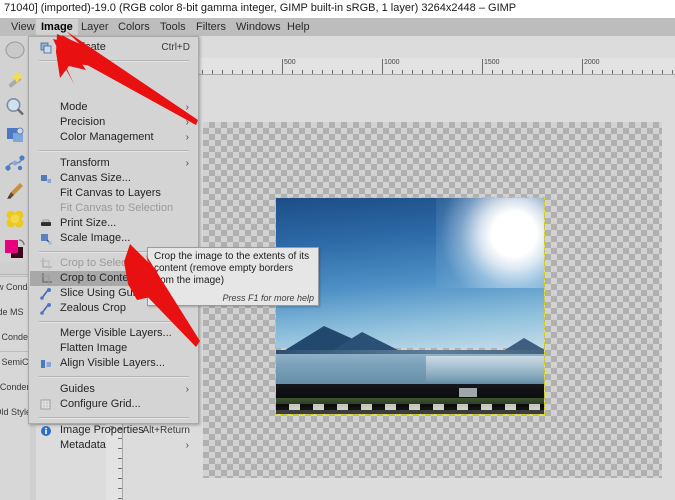 This screenshot has width=675, height=500. Describe the element at coordinates (134, 27) in the screenshot. I see `menubar-item-colors: Colors` at that location.